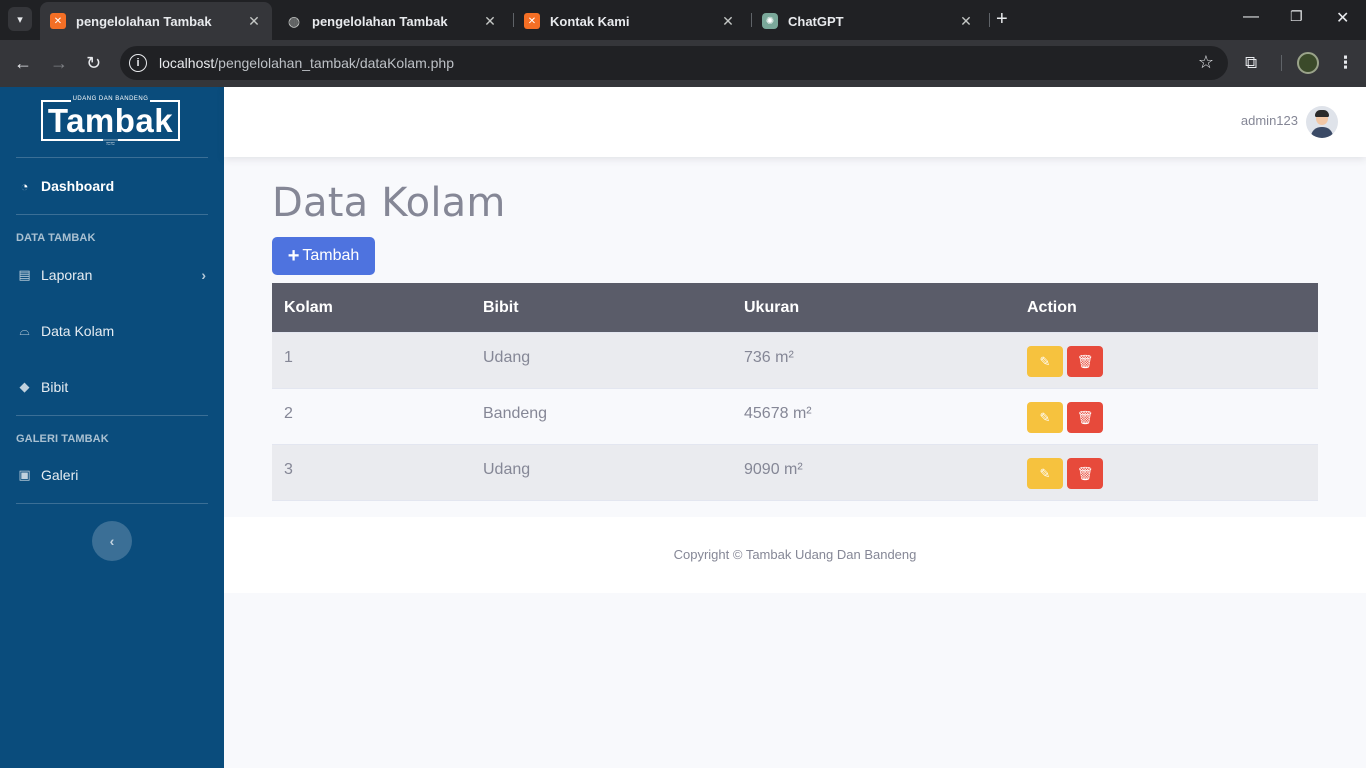 This screenshot has width=1366, height=768. I want to click on user-name: admin123, so click(1269, 120).